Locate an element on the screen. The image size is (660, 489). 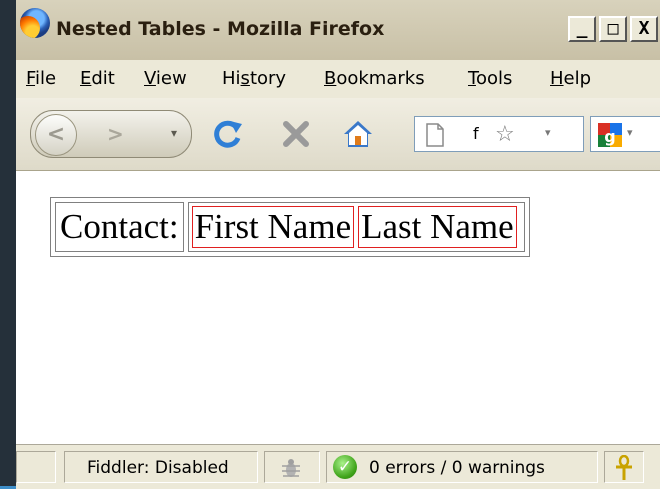
minimize-button: _ is located at coordinates (582, 29).